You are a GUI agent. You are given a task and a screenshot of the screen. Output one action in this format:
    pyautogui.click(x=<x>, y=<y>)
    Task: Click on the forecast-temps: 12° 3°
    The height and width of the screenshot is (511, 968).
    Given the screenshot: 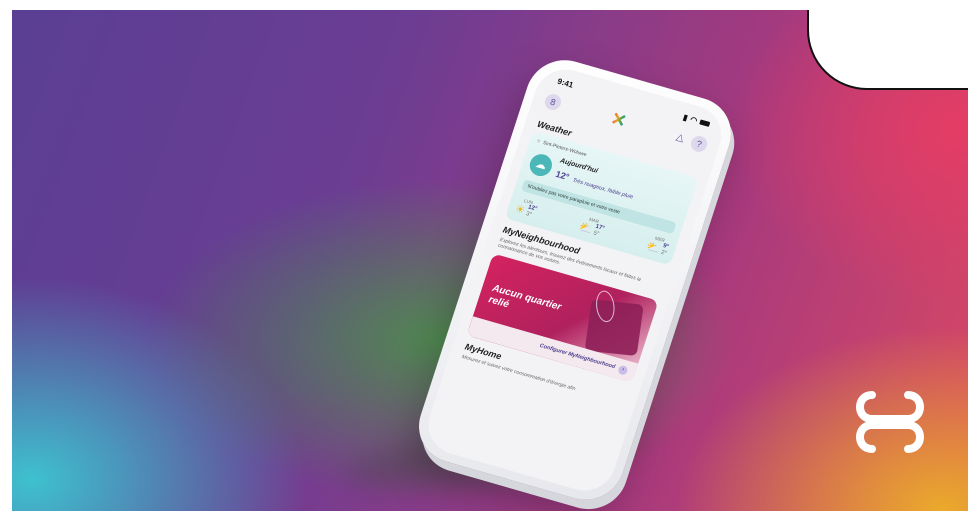 What is the action you would take?
    pyautogui.click(x=531, y=212)
    